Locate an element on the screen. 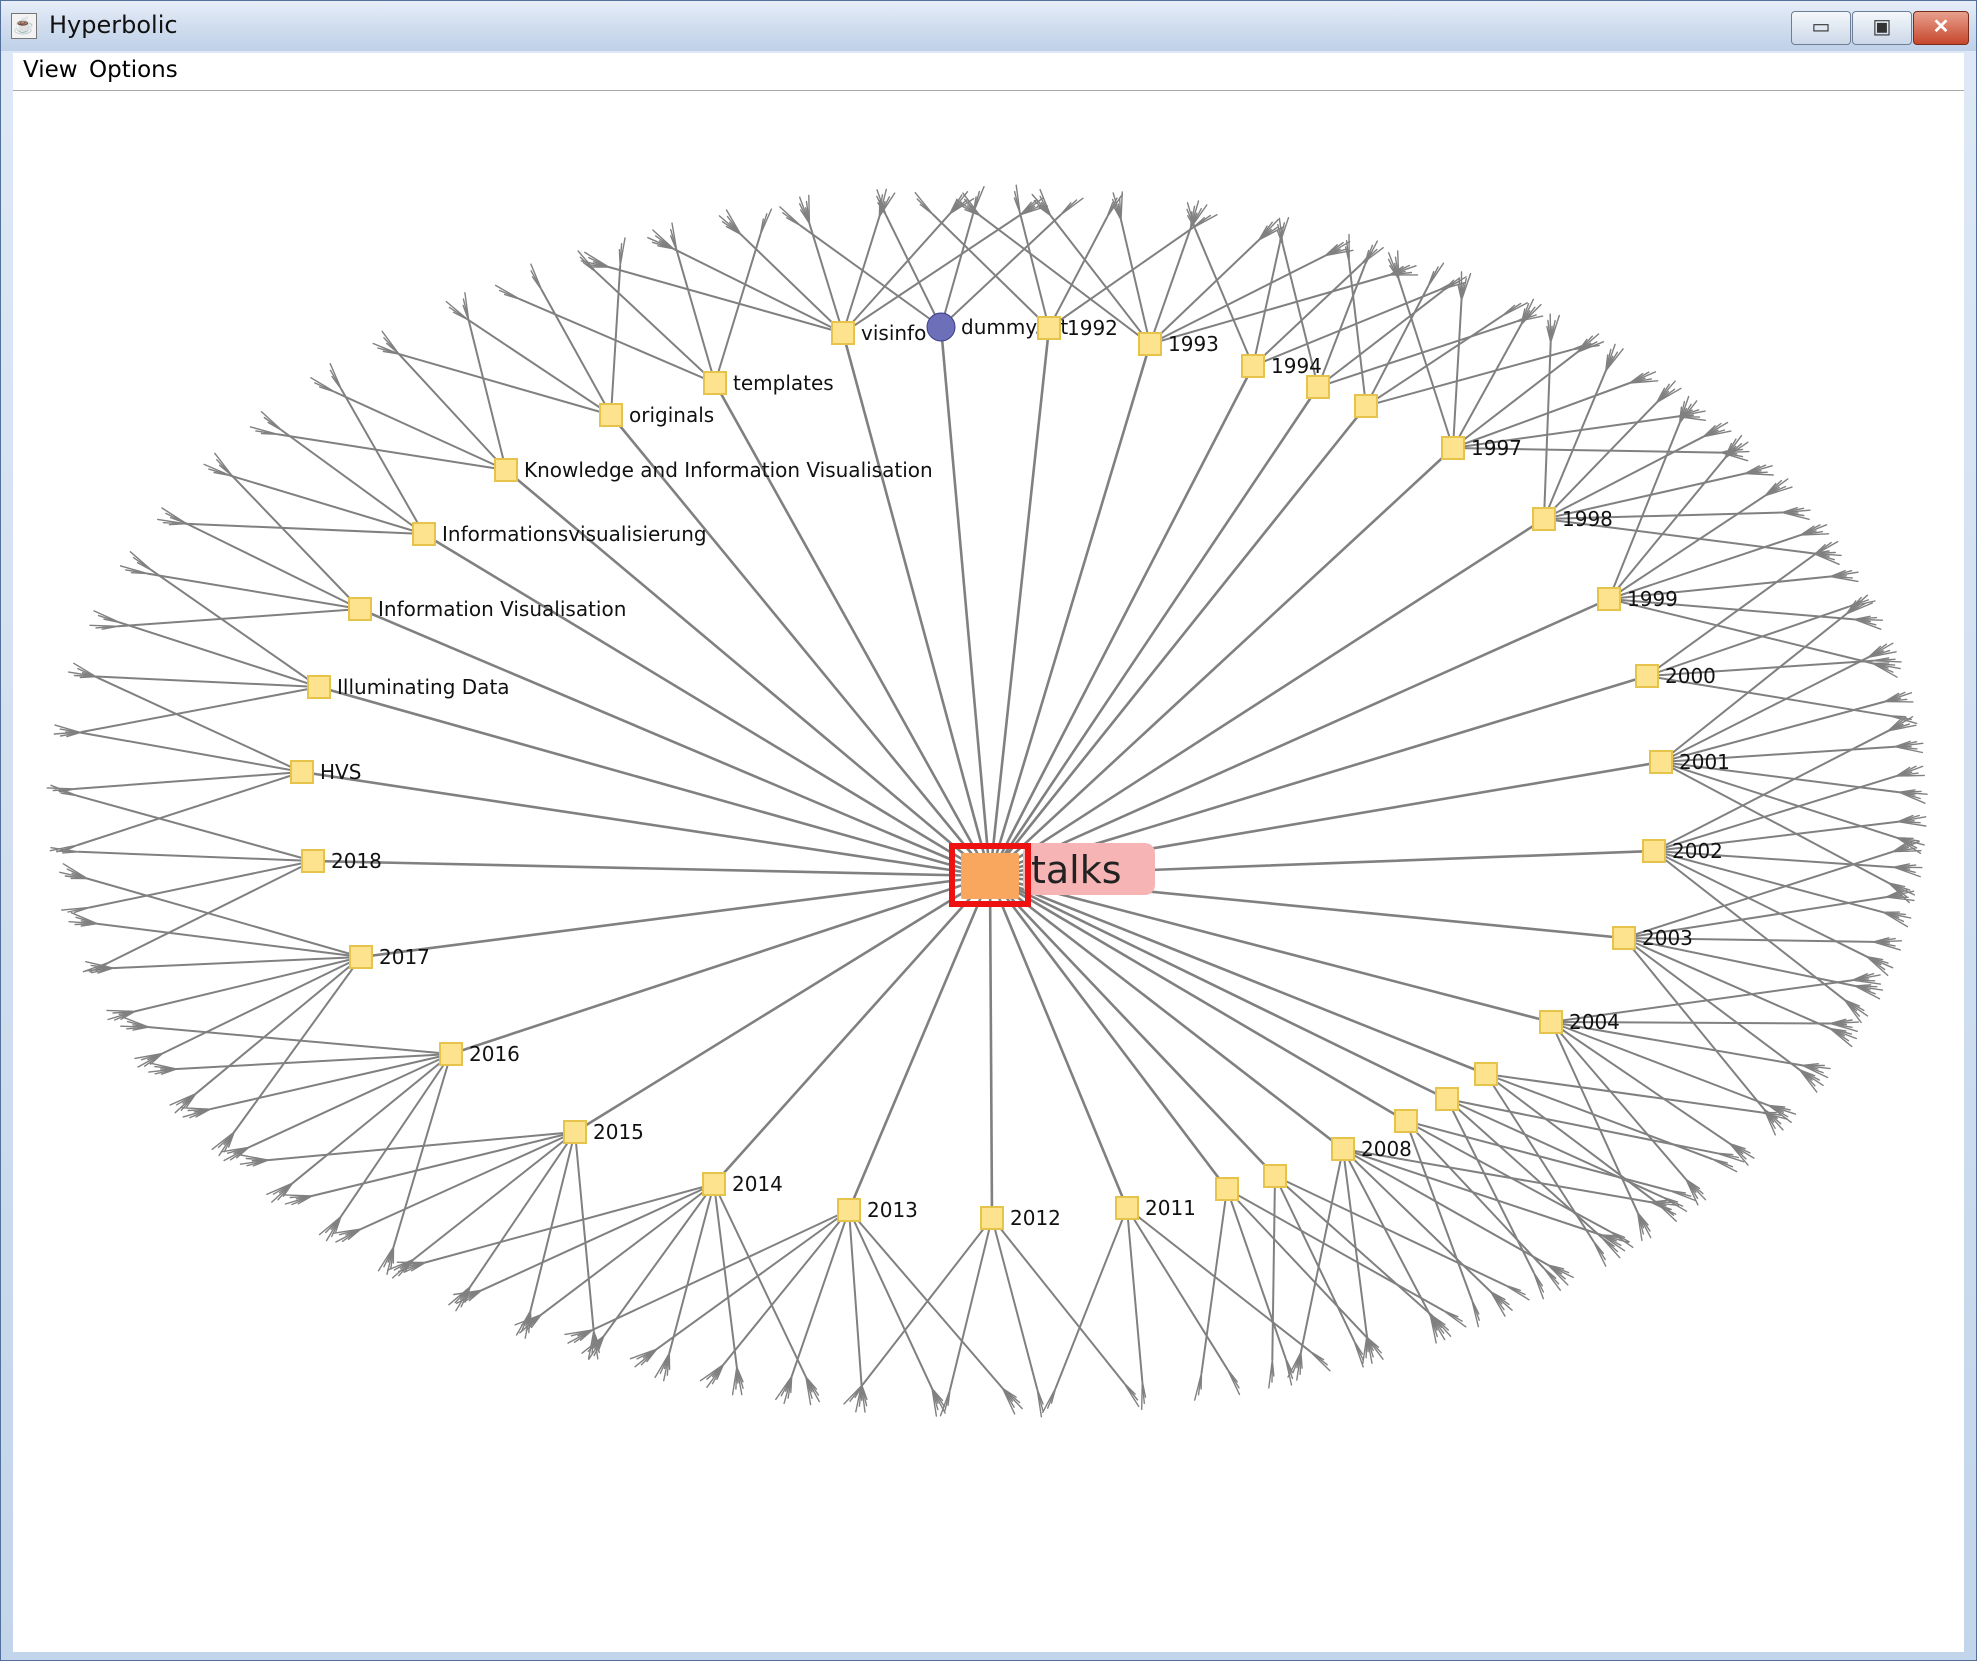 The image size is (1977, 1661). tree-node-label: 2018 is located at coordinates (356, 861).